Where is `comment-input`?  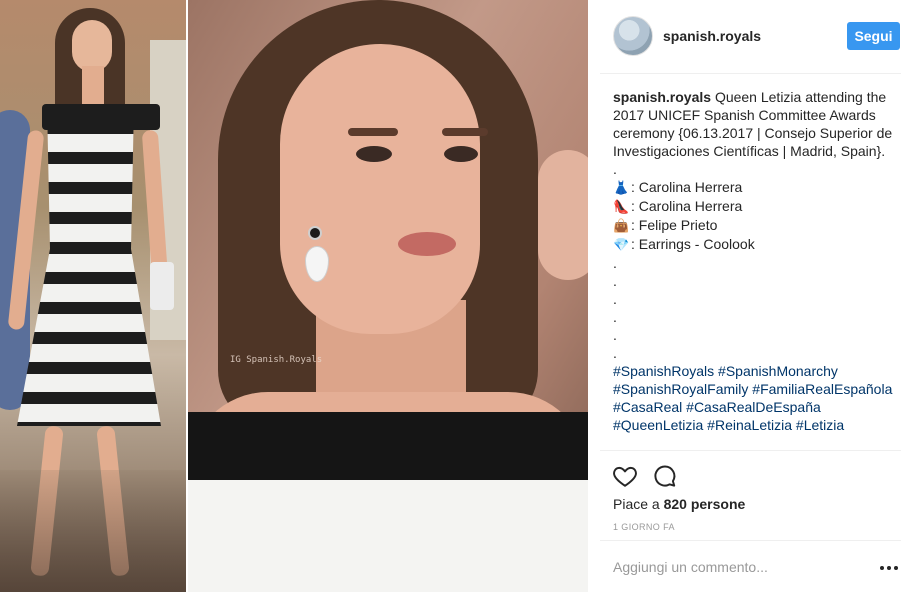
comment-input is located at coordinates (733, 567).